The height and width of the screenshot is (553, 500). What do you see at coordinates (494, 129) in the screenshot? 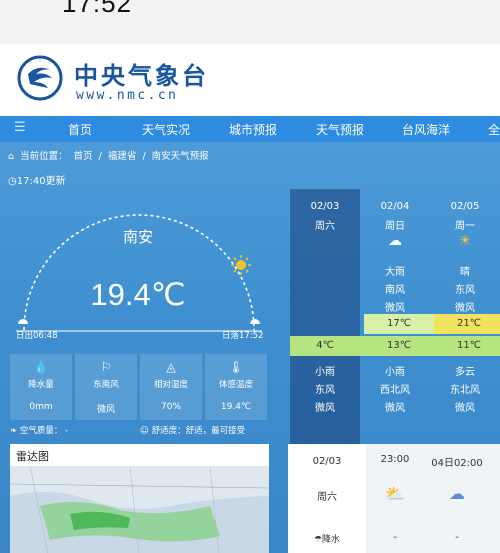
I see `nav-more: 全` at bounding box center [494, 129].